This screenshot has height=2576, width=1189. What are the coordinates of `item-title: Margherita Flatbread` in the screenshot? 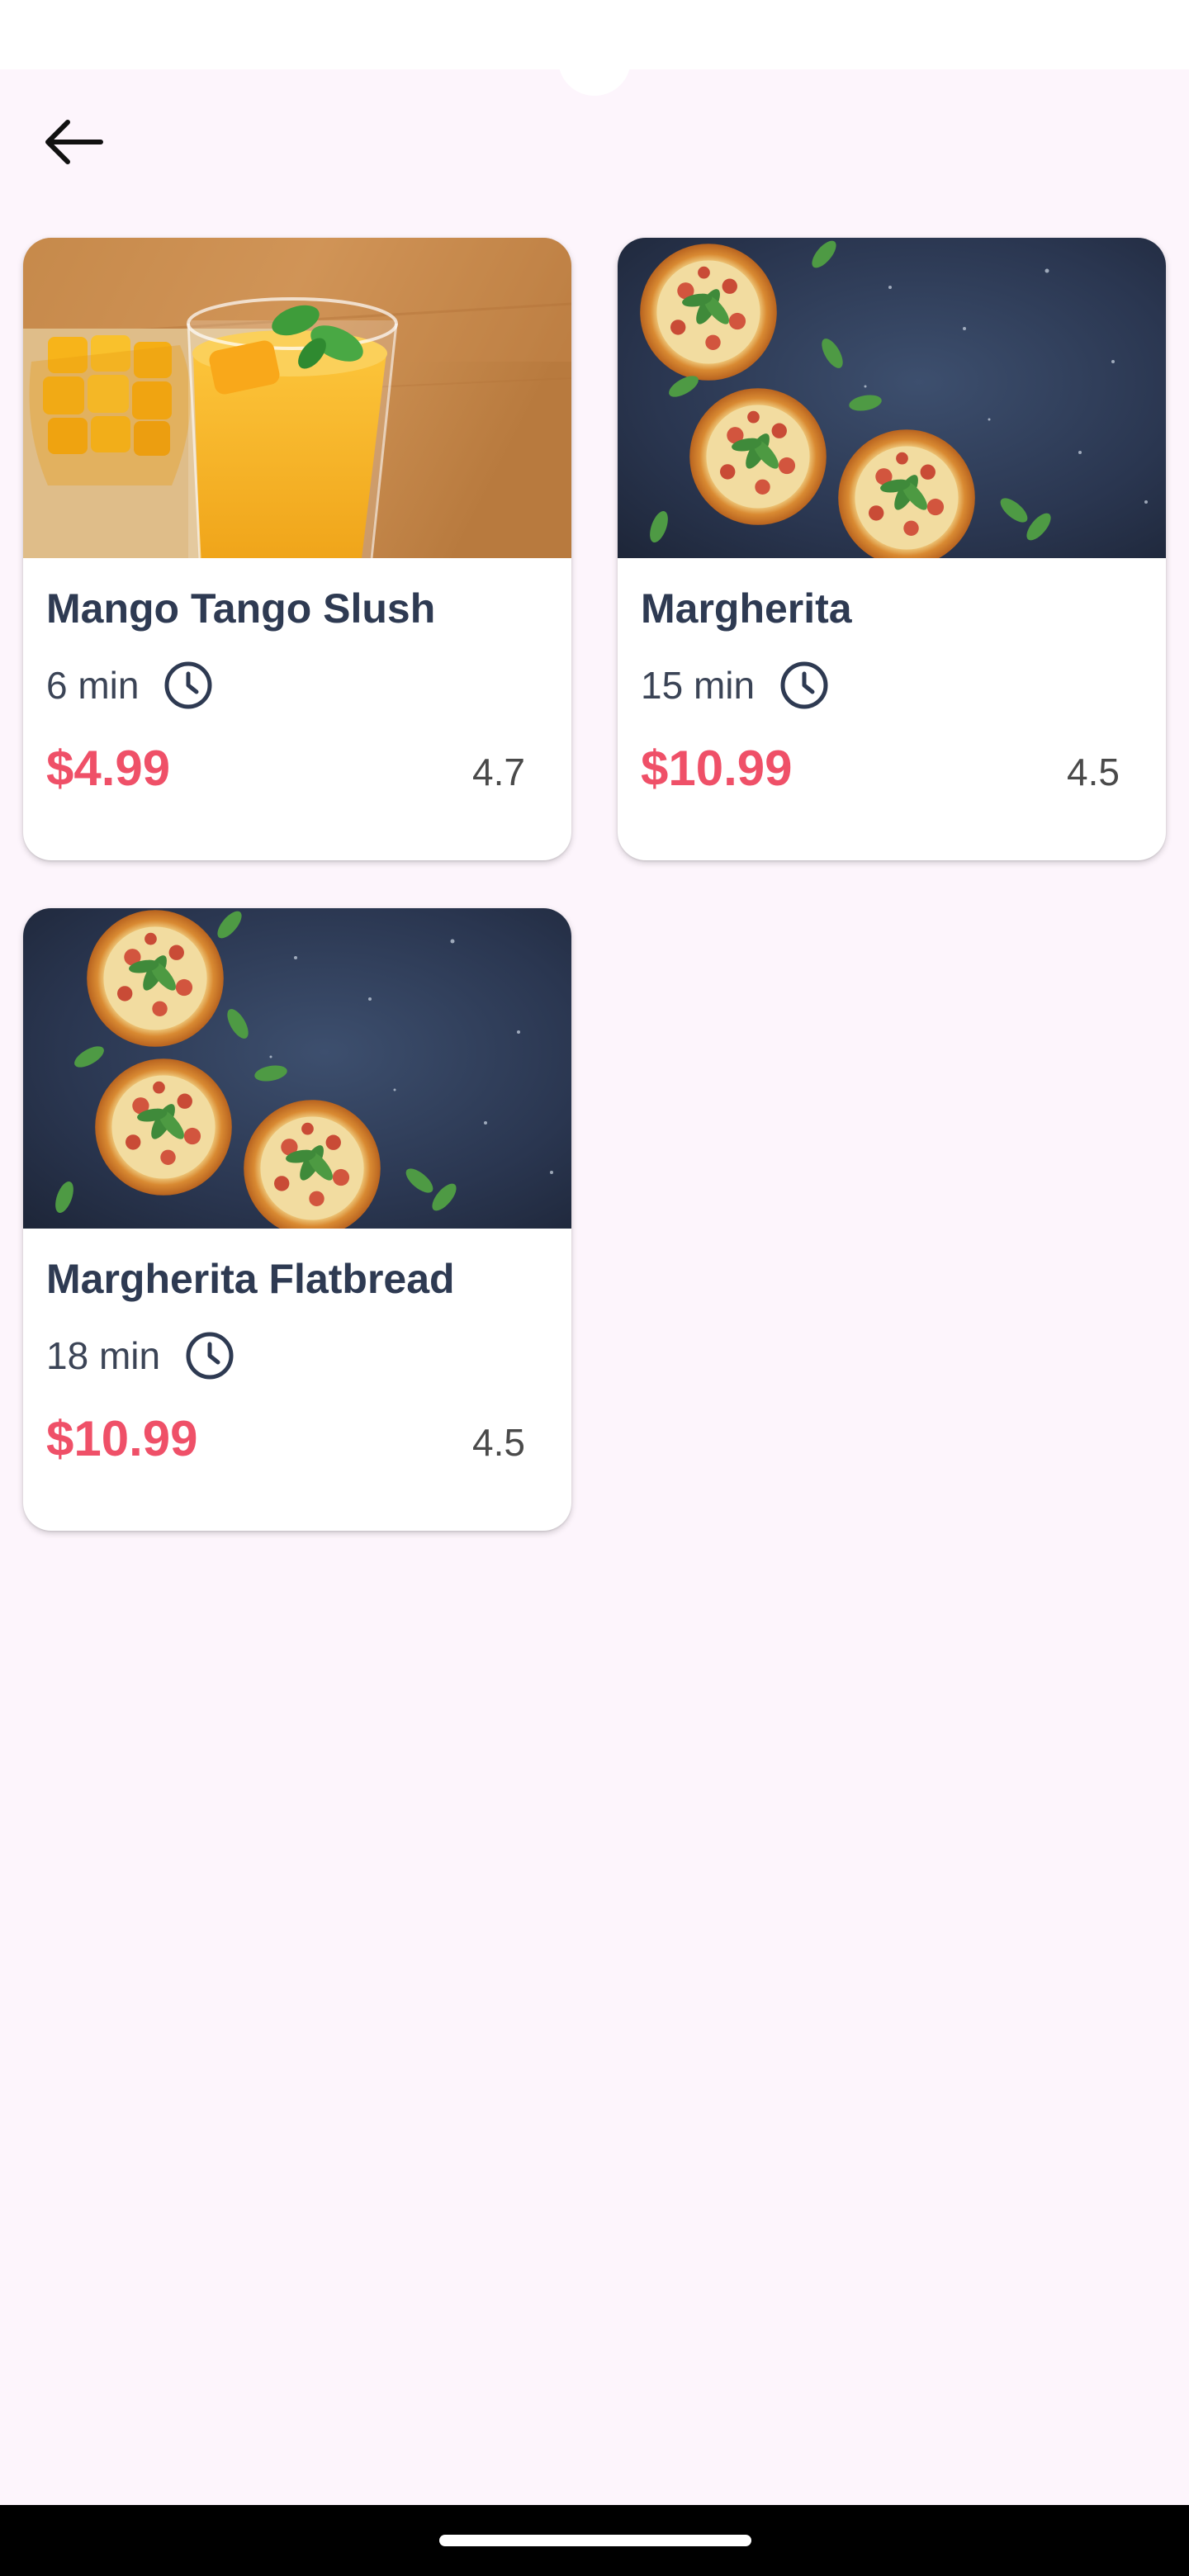 It's located at (250, 1279).